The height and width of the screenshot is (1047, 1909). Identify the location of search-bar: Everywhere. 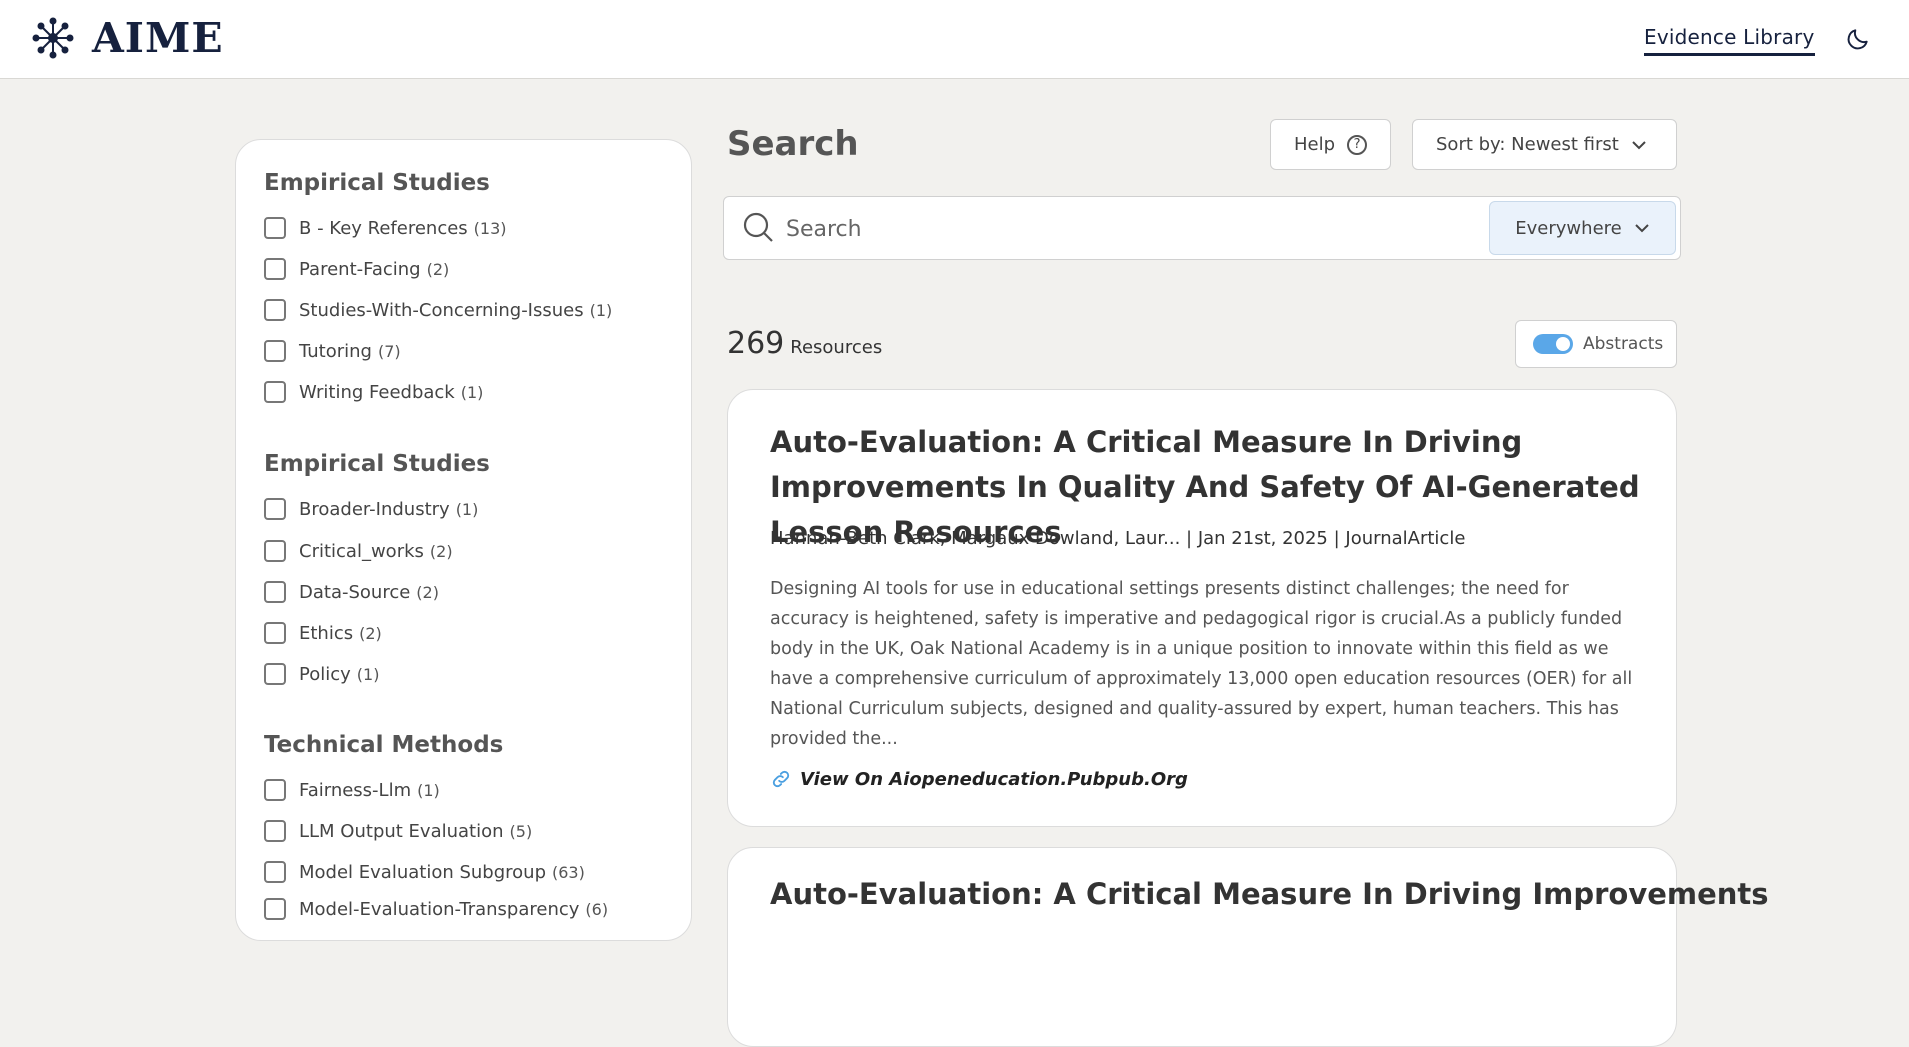
(1202, 228).